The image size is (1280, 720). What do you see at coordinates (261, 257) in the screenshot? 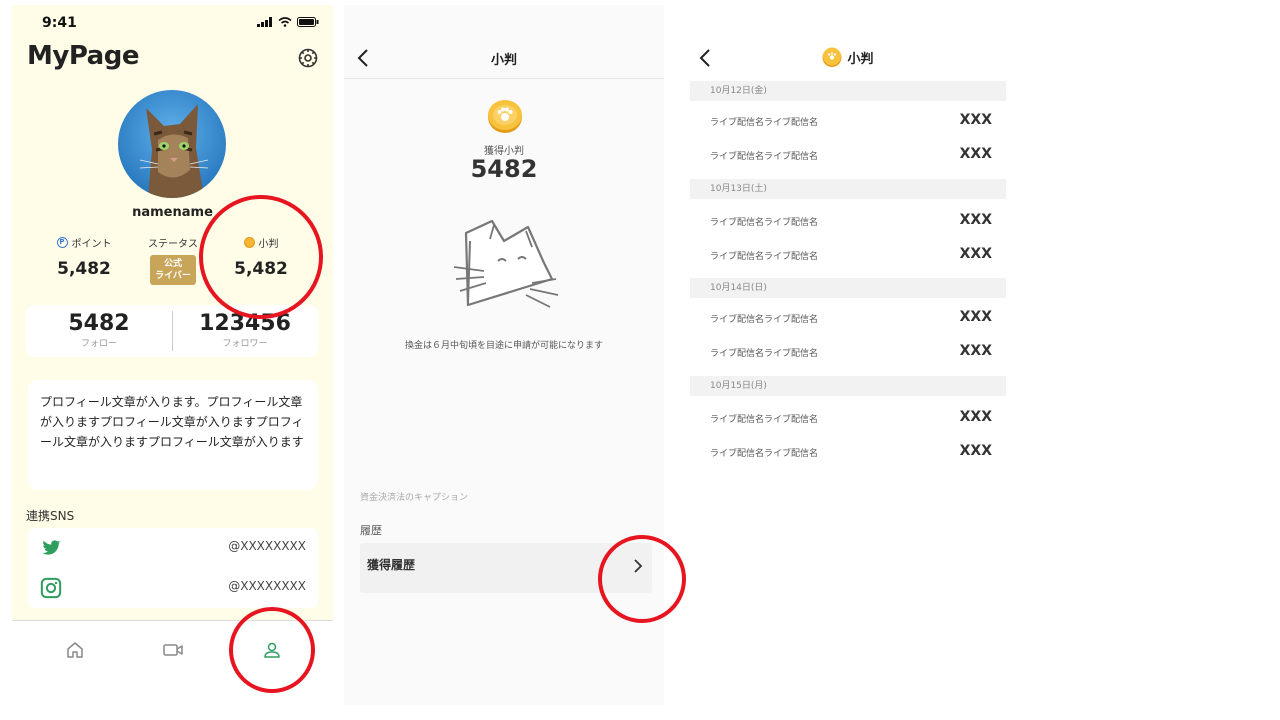
I see `highlight-ring-koban` at bounding box center [261, 257].